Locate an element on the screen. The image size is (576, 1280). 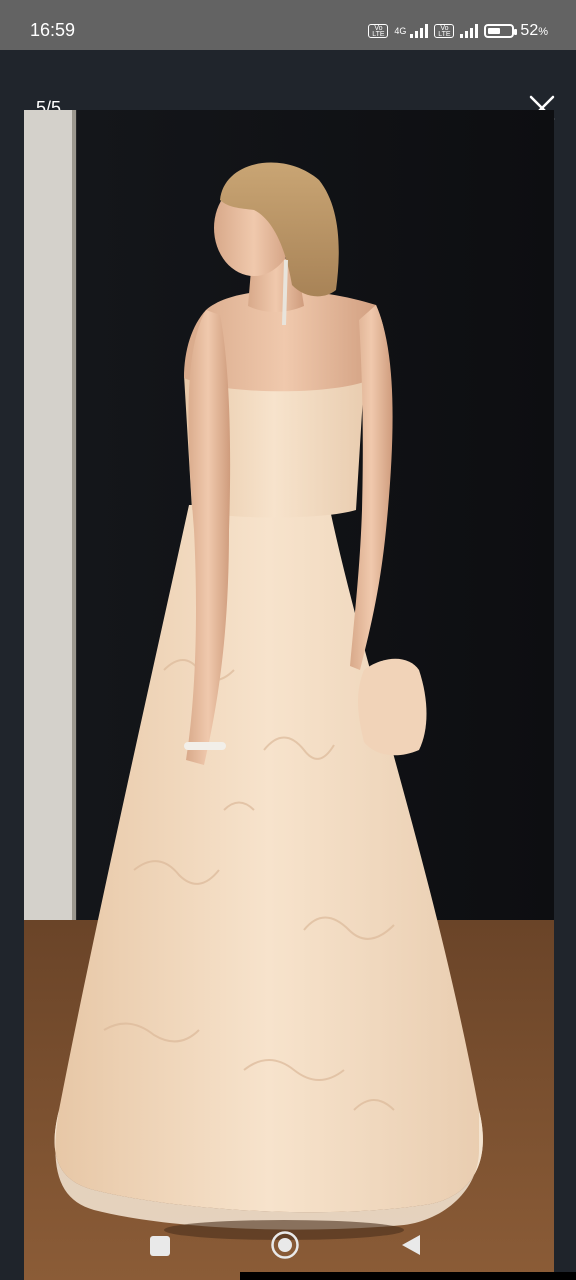
status-bar: 16:59 Vo LTE 4G Vo LTE 52% is located at coordinates (288, 25).